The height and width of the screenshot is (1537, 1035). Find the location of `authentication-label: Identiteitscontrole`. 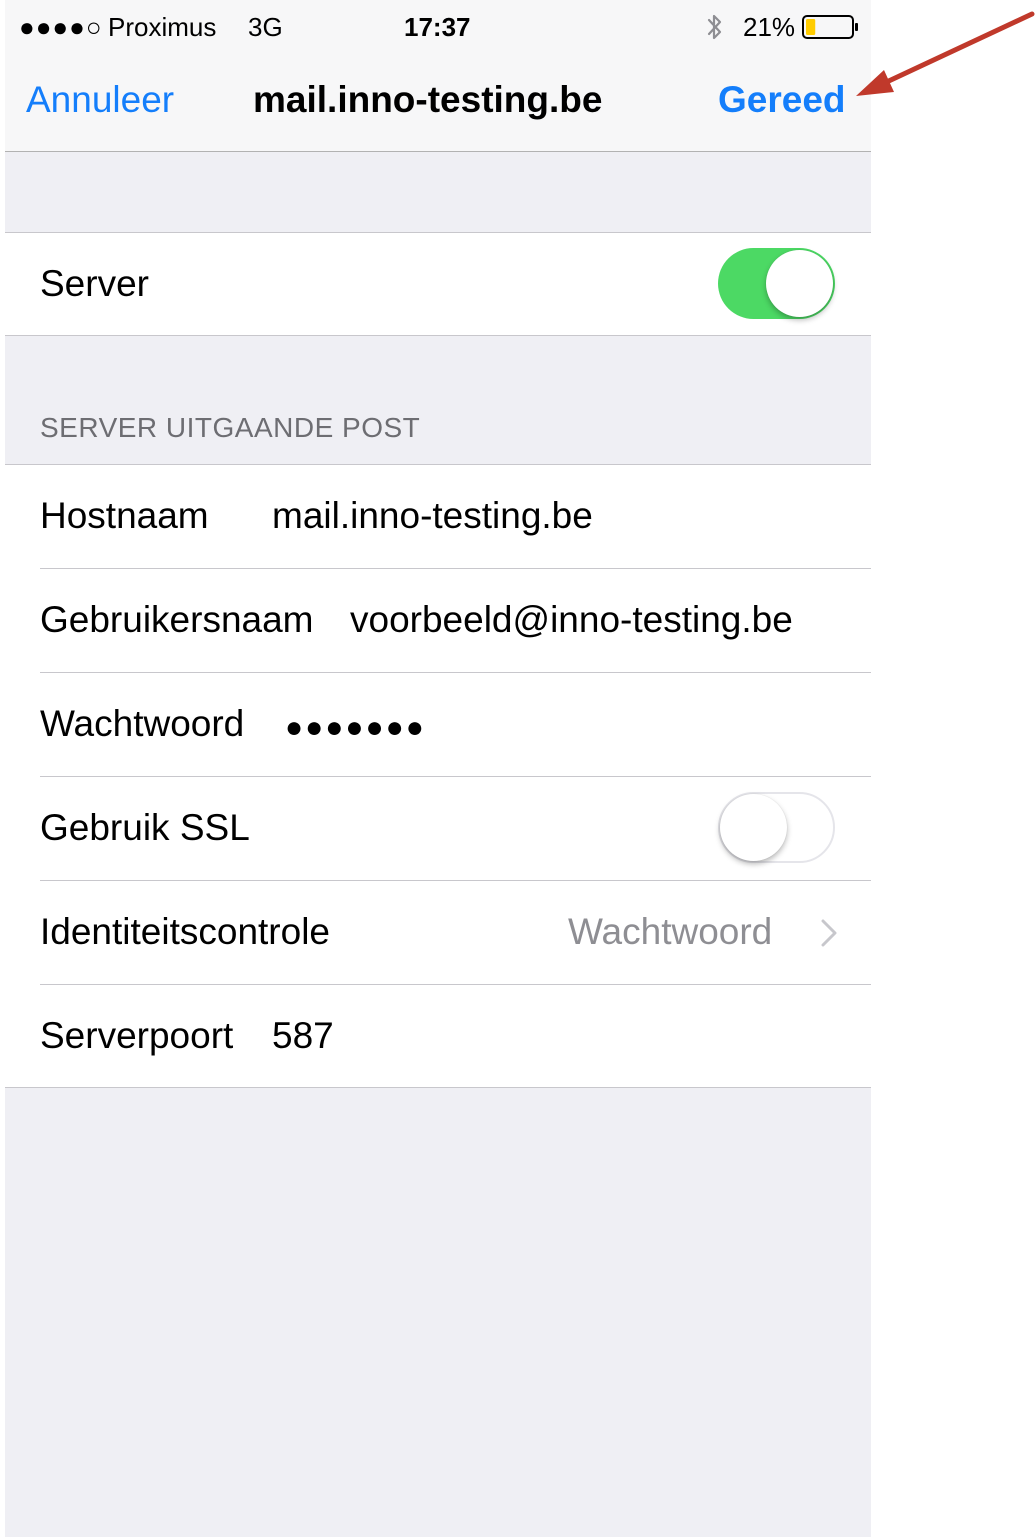

authentication-label: Identiteitscontrole is located at coordinates (185, 931).